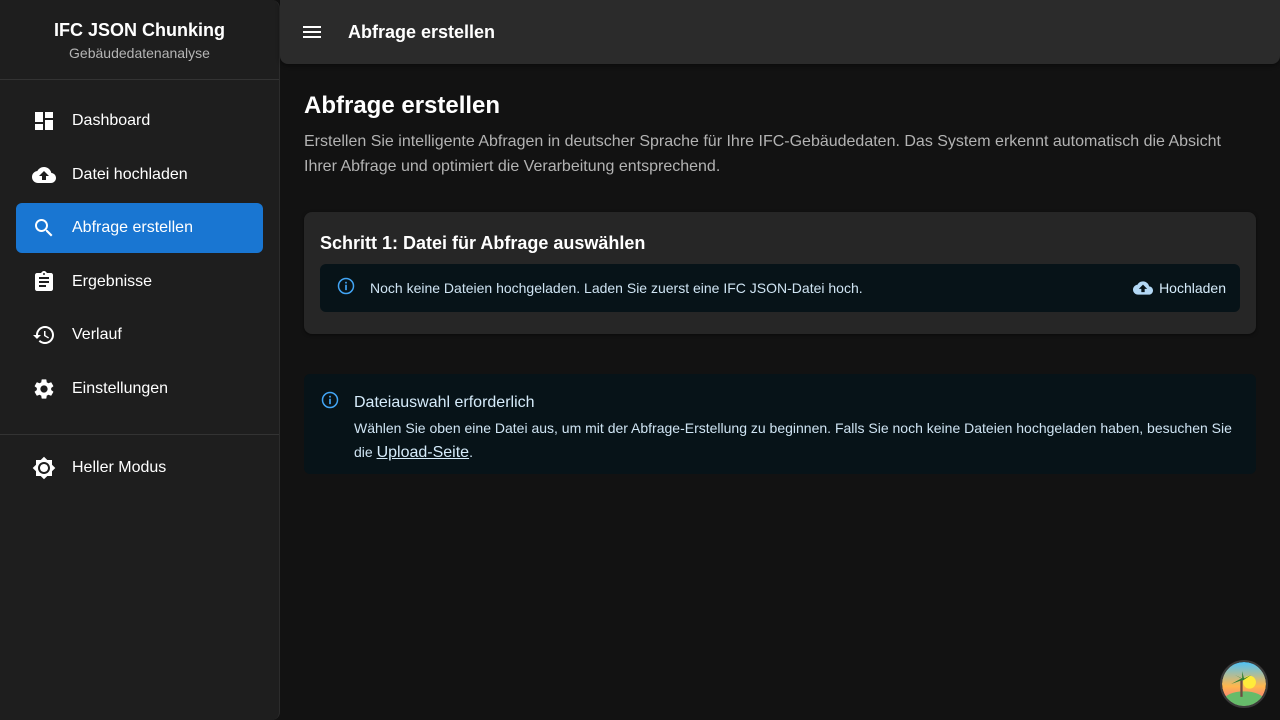 Image resolution: width=1280 pixels, height=720 pixels. Describe the element at coordinates (44, 282) in the screenshot. I see `assignment-icon` at that location.